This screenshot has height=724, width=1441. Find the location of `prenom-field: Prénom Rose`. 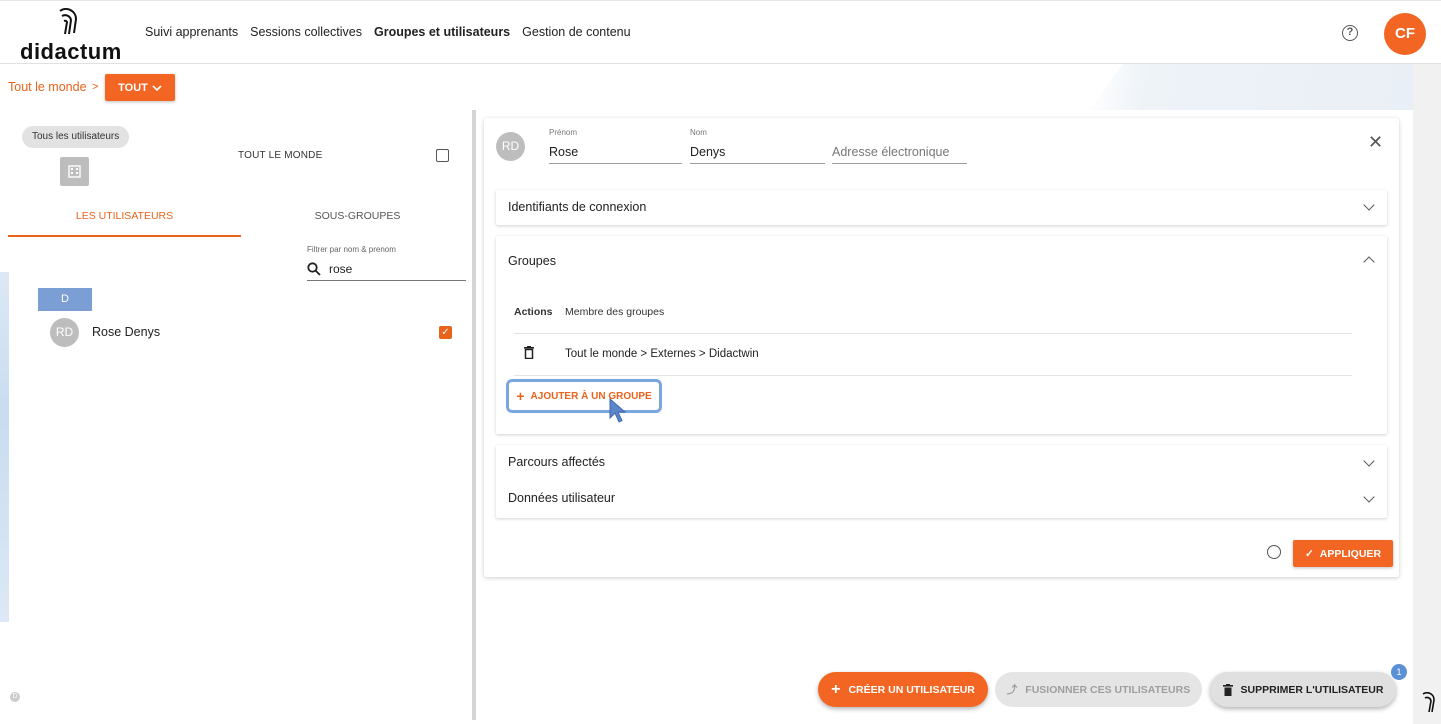

prenom-field: Prénom Rose is located at coordinates (615, 146).